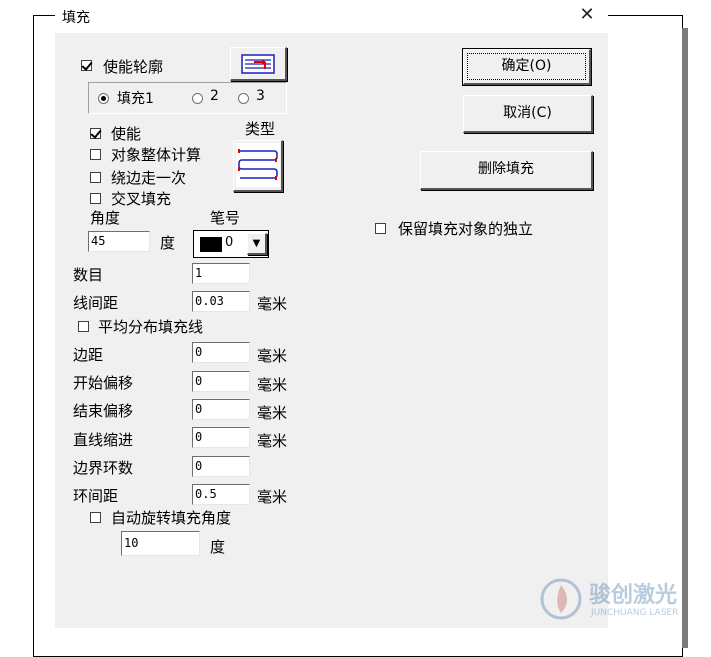 The height and width of the screenshot is (657, 711). I want to click on line-indent-unit: 毫米, so click(272, 441).